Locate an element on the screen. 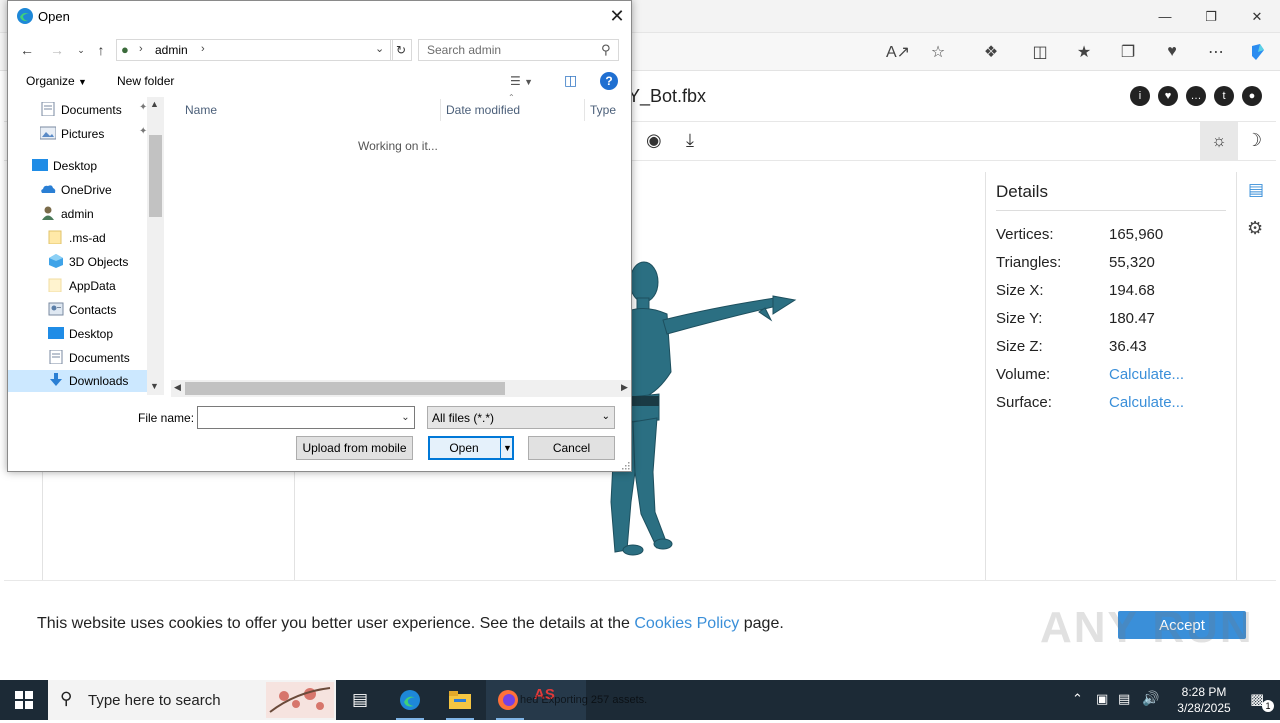 This screenshot has height=723, width=1280. collections-icon: ❐ is located at coordinates (1128, 52).